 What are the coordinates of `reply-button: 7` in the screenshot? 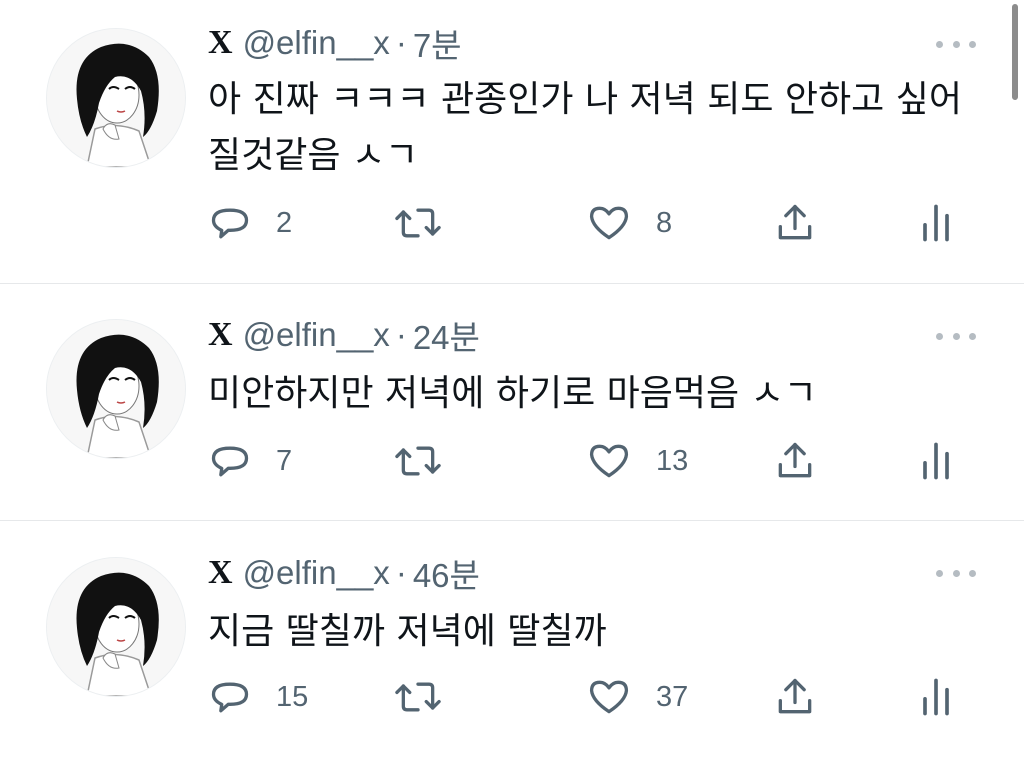 It's located at (250, 461).